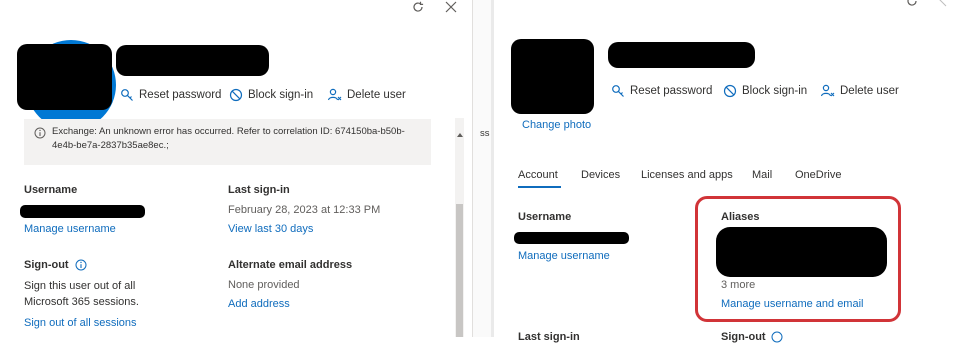  I want to click on tab-licenses-and-apps: Licenses and apps, so click(687, 175).